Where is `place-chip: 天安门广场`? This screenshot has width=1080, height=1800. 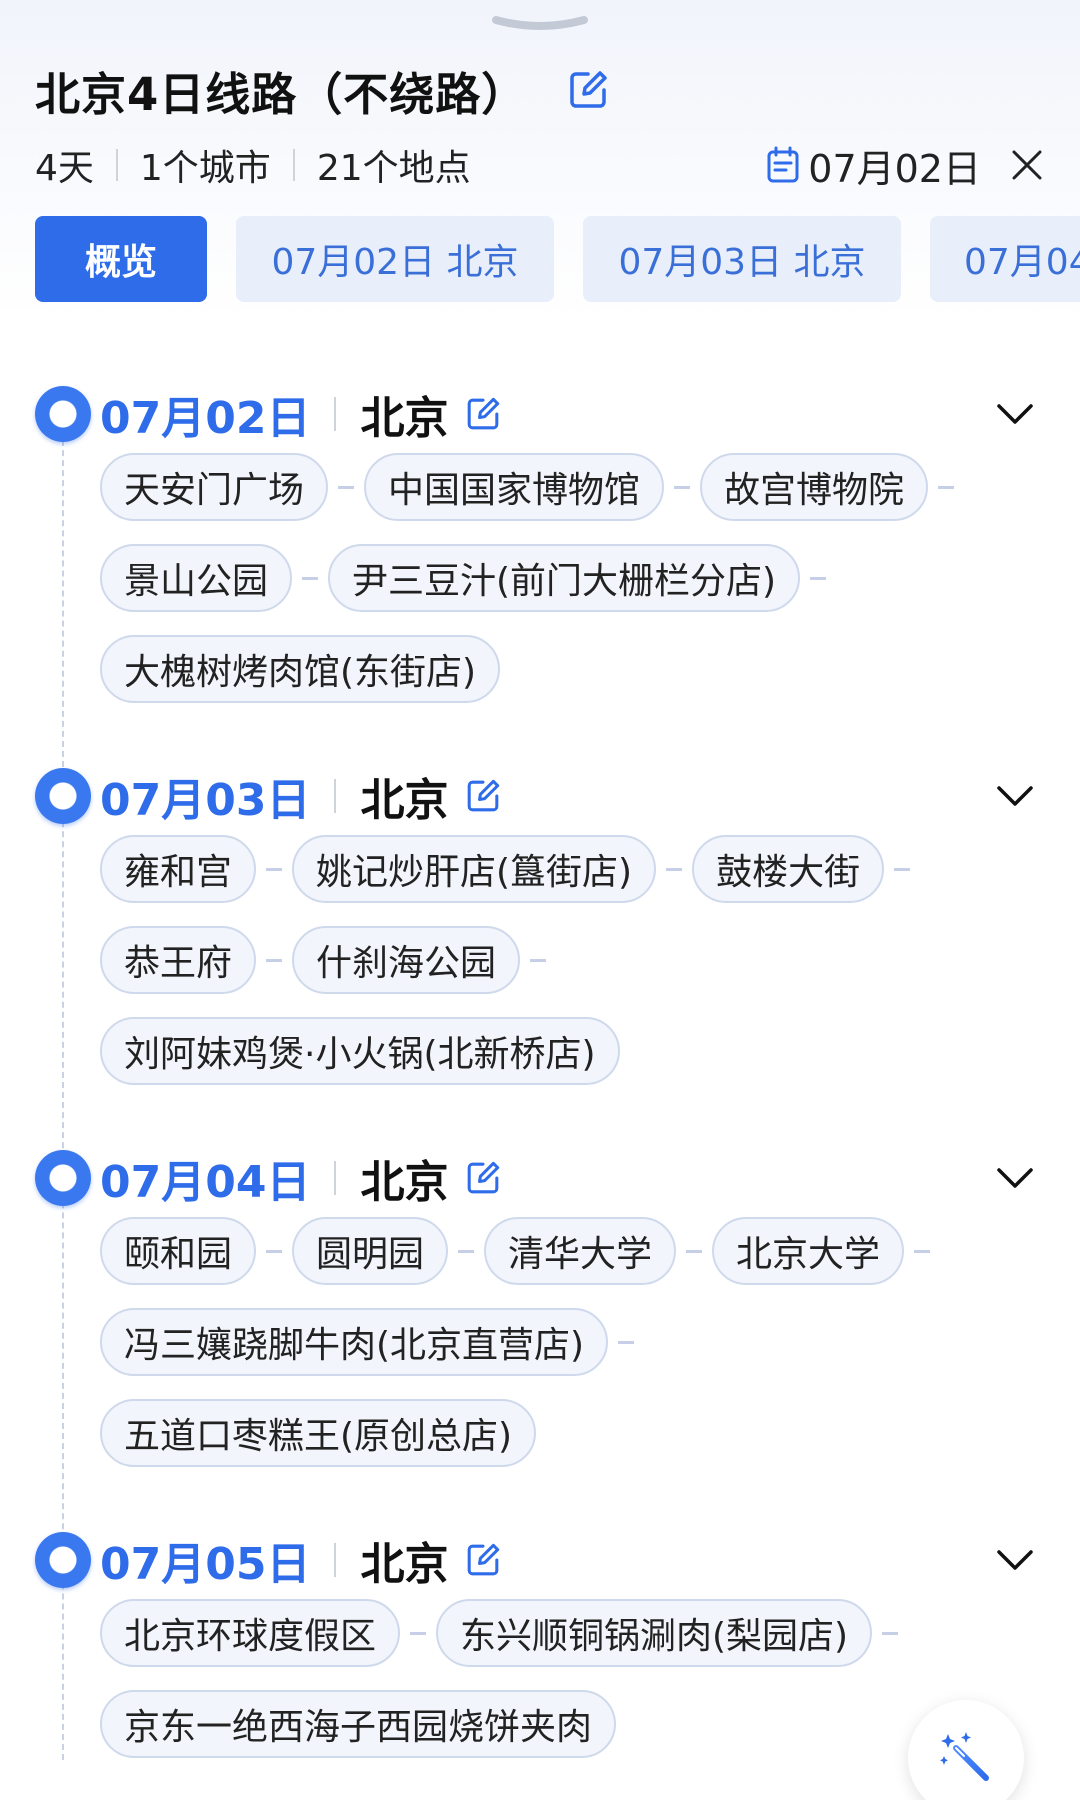
place-chip: 天安门广场 is located at coordinates (214, 487).